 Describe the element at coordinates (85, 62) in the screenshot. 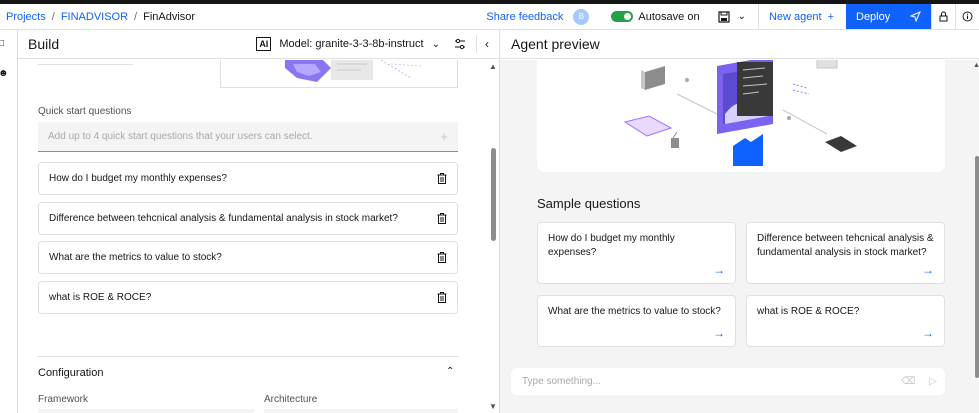

I see `hidden-tabs` at that location.